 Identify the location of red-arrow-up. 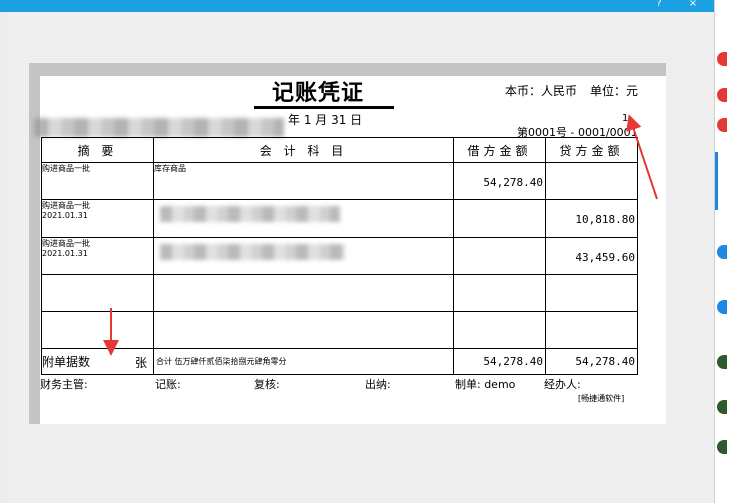
(642, 157).